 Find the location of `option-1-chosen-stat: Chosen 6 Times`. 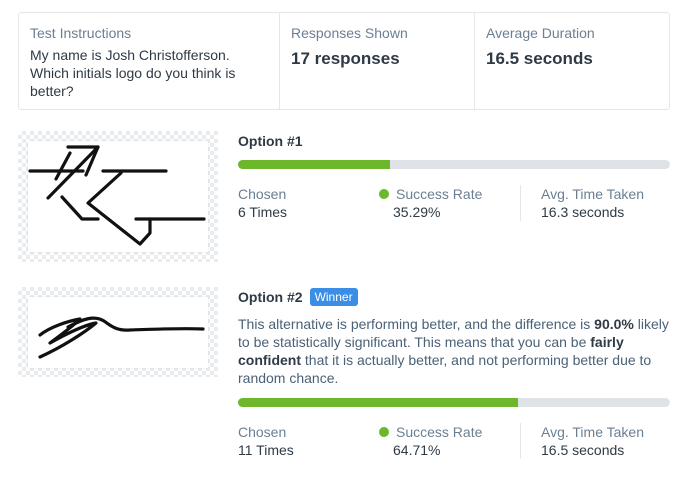

option-1-chosen-stat: Chosen 6 Times is located at coordinates (308, 203).